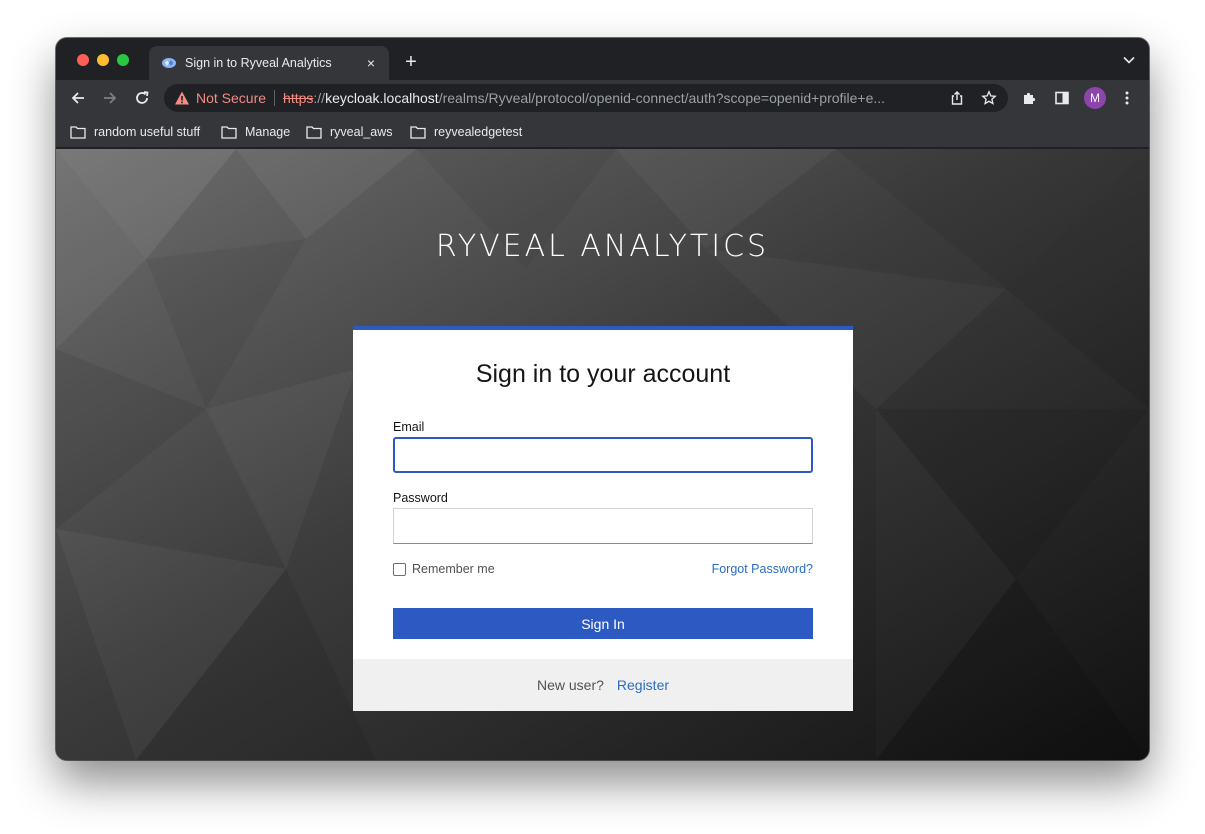  I want to click on not-secure-label: Not Secure, so click(231, 98).